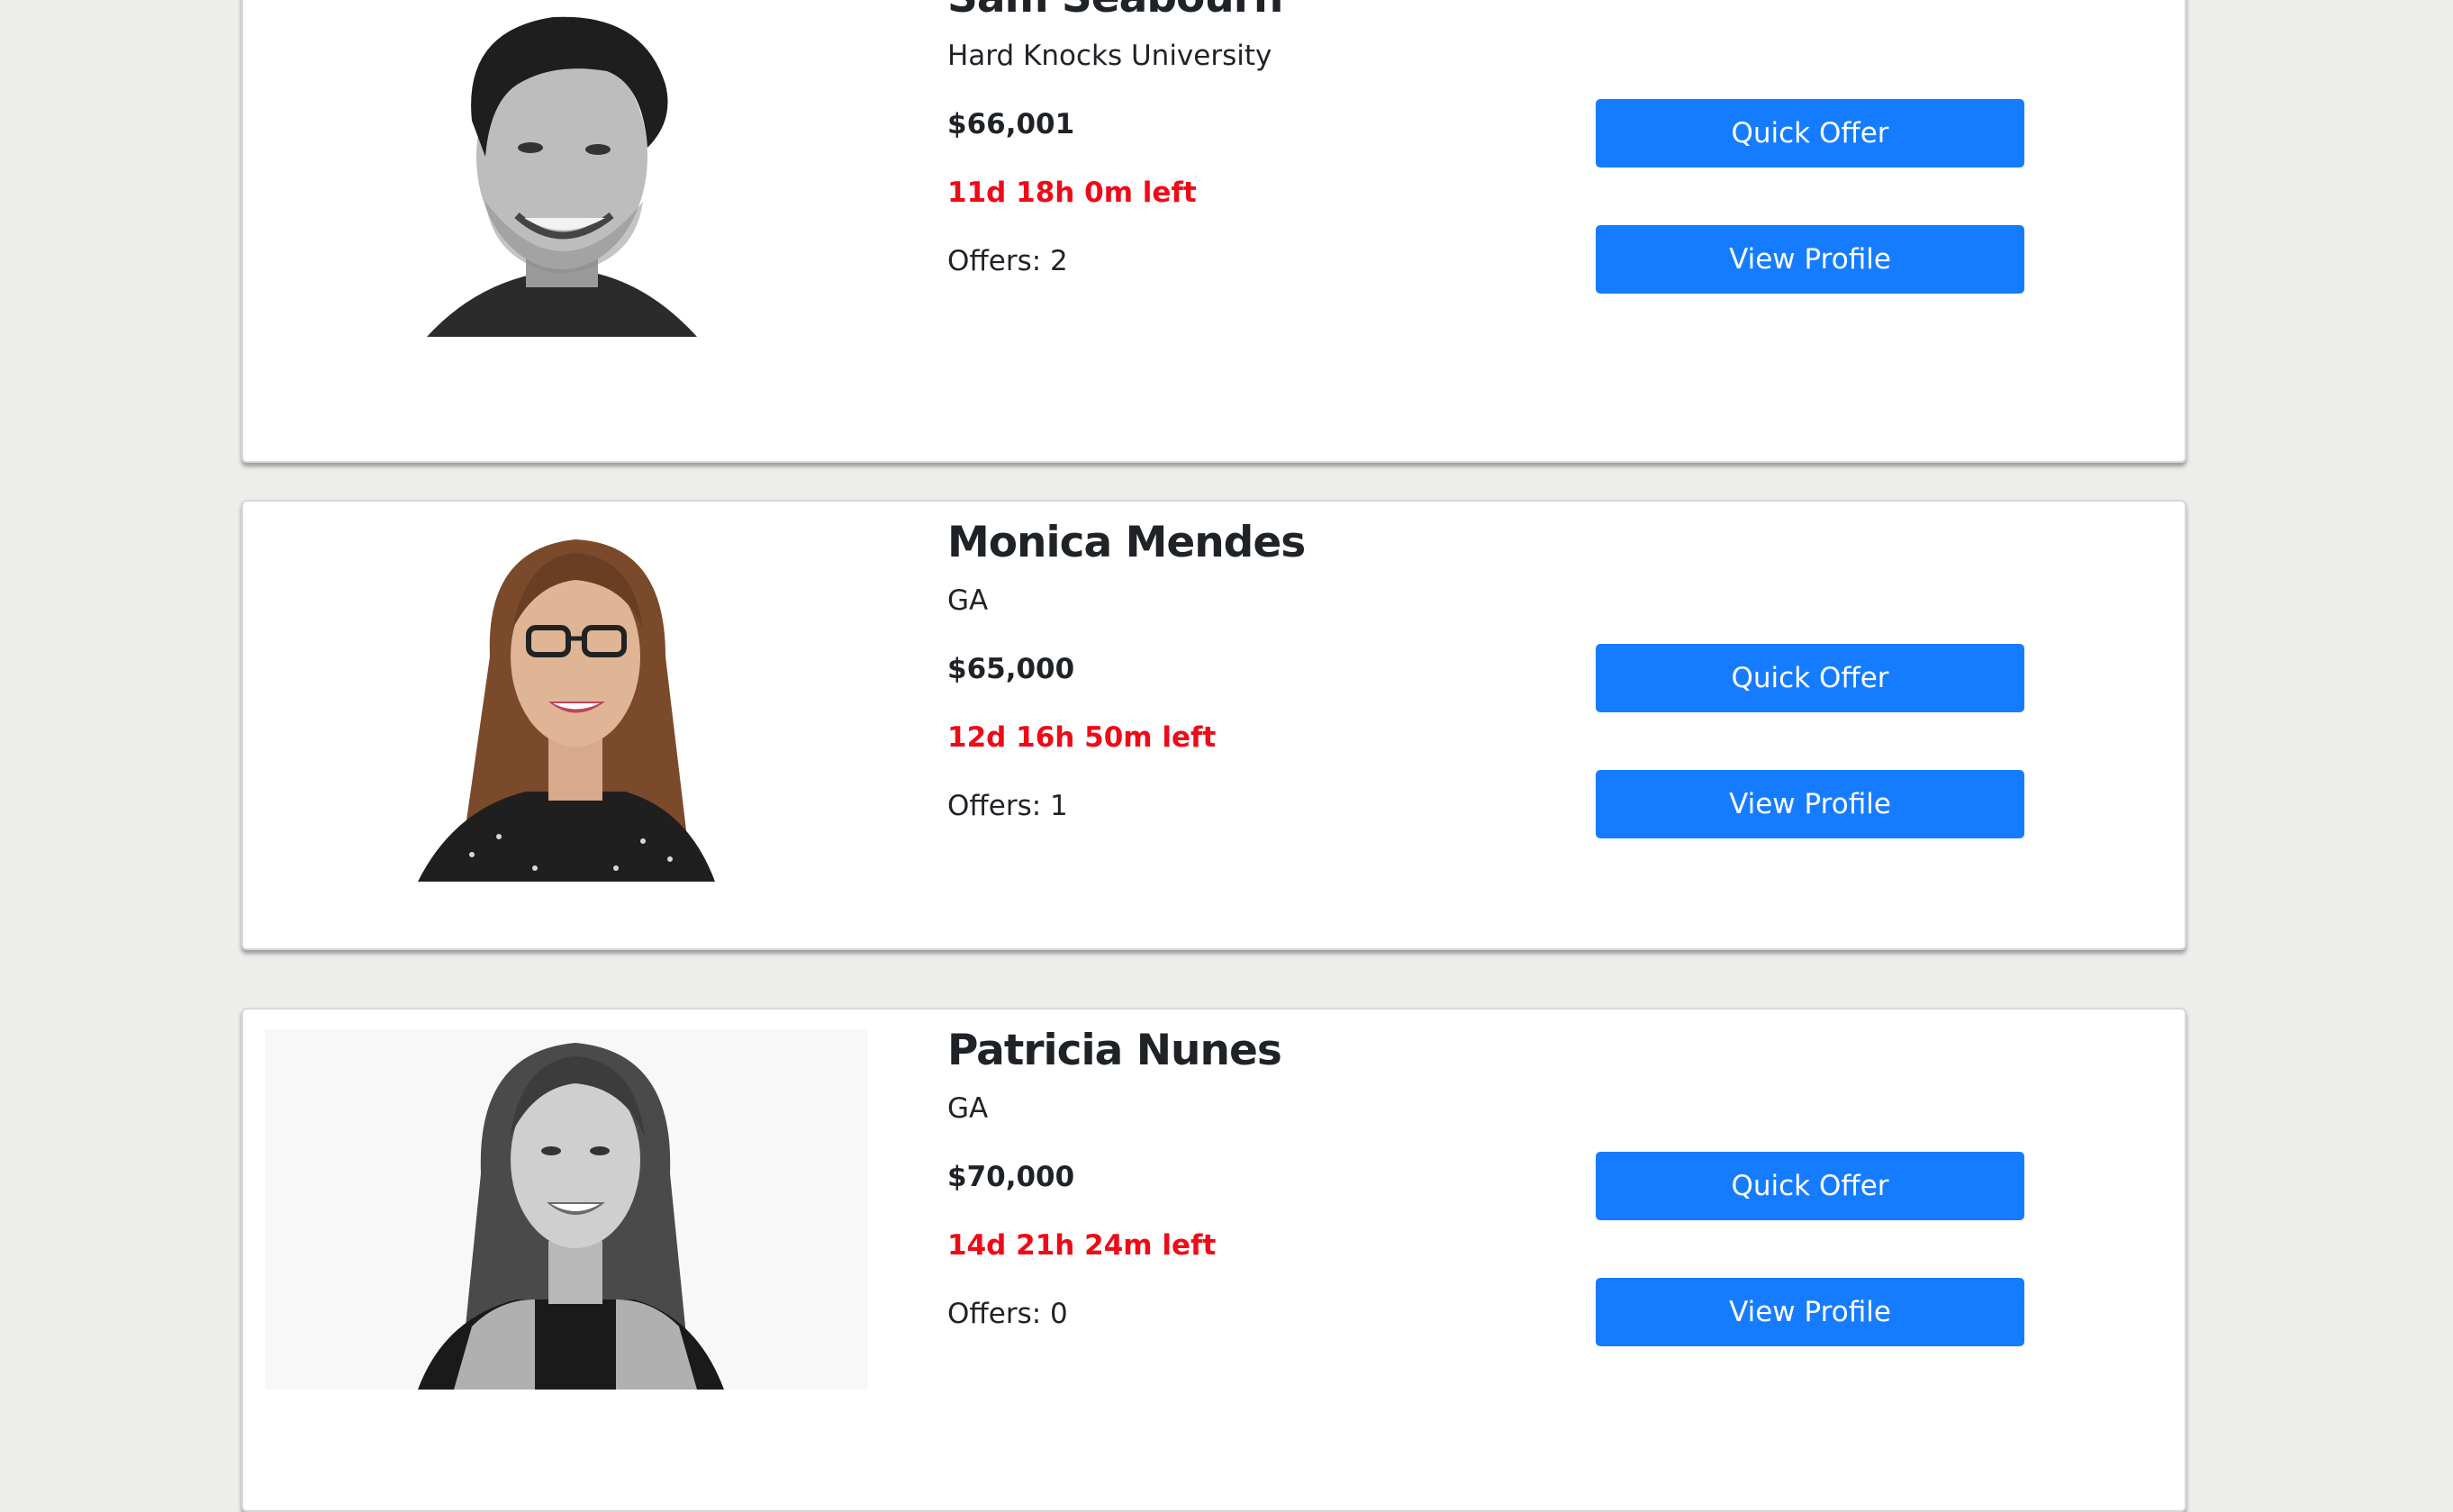  Describe the element at coordinates (1007, 261) in the screenshot. I see `offers-count: Offers: 2` at that location.